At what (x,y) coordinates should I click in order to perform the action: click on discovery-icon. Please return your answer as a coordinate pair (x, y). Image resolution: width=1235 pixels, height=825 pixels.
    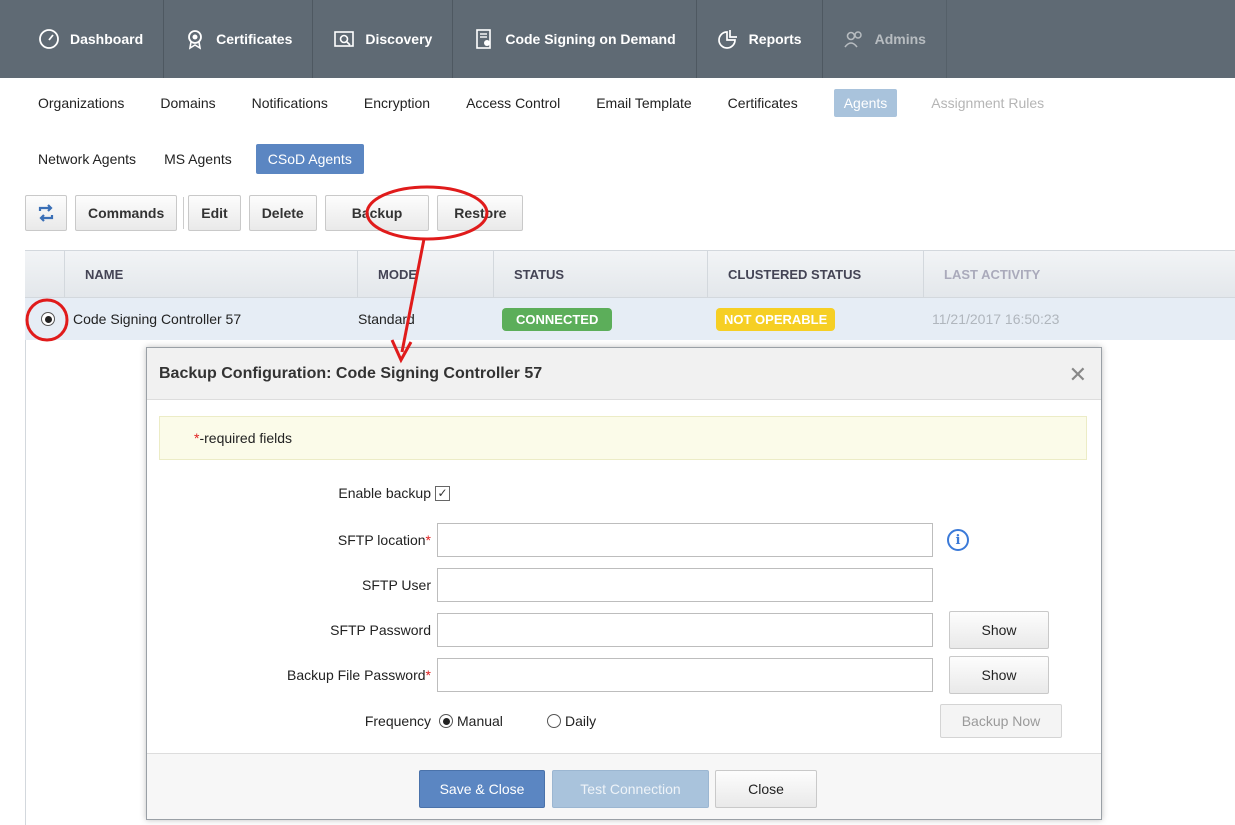
    Looking at the image, I should click on (344, 39).